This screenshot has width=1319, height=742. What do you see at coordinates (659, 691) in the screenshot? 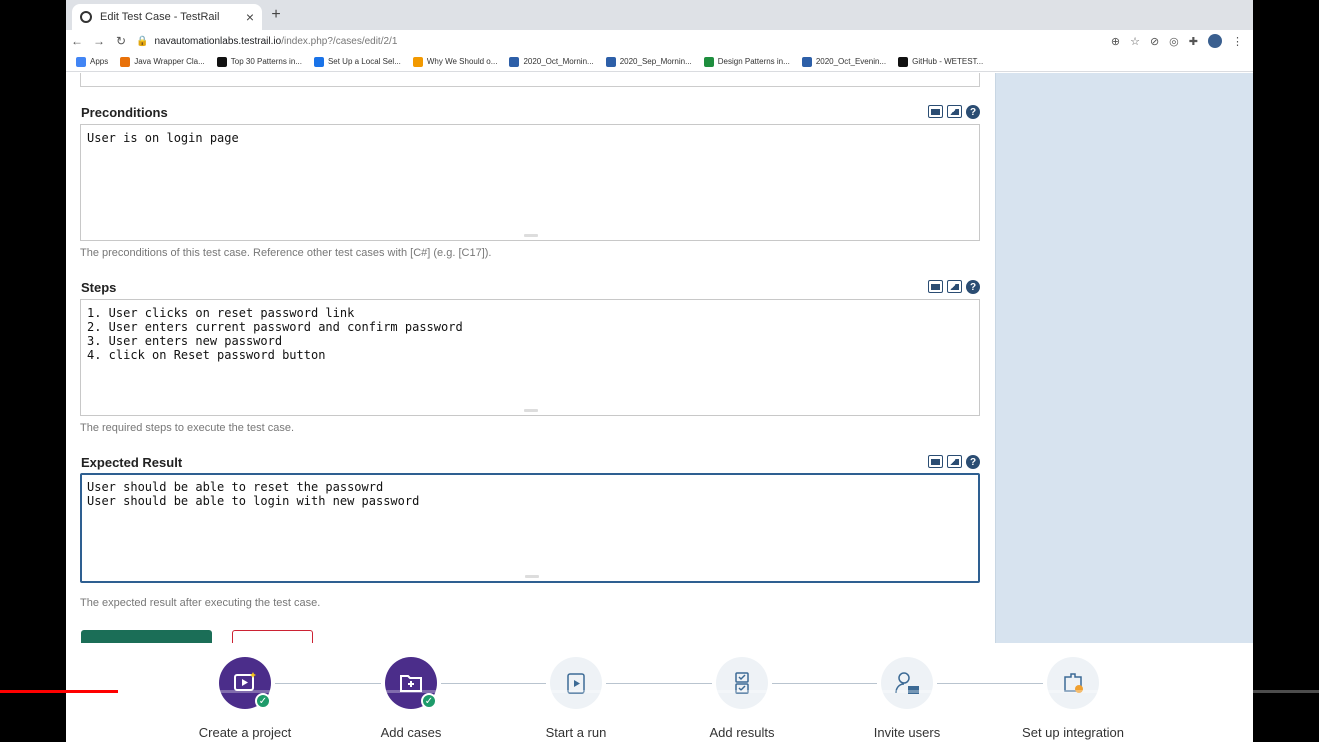
I see `video-progress-track` at bounding box center [659, 691].